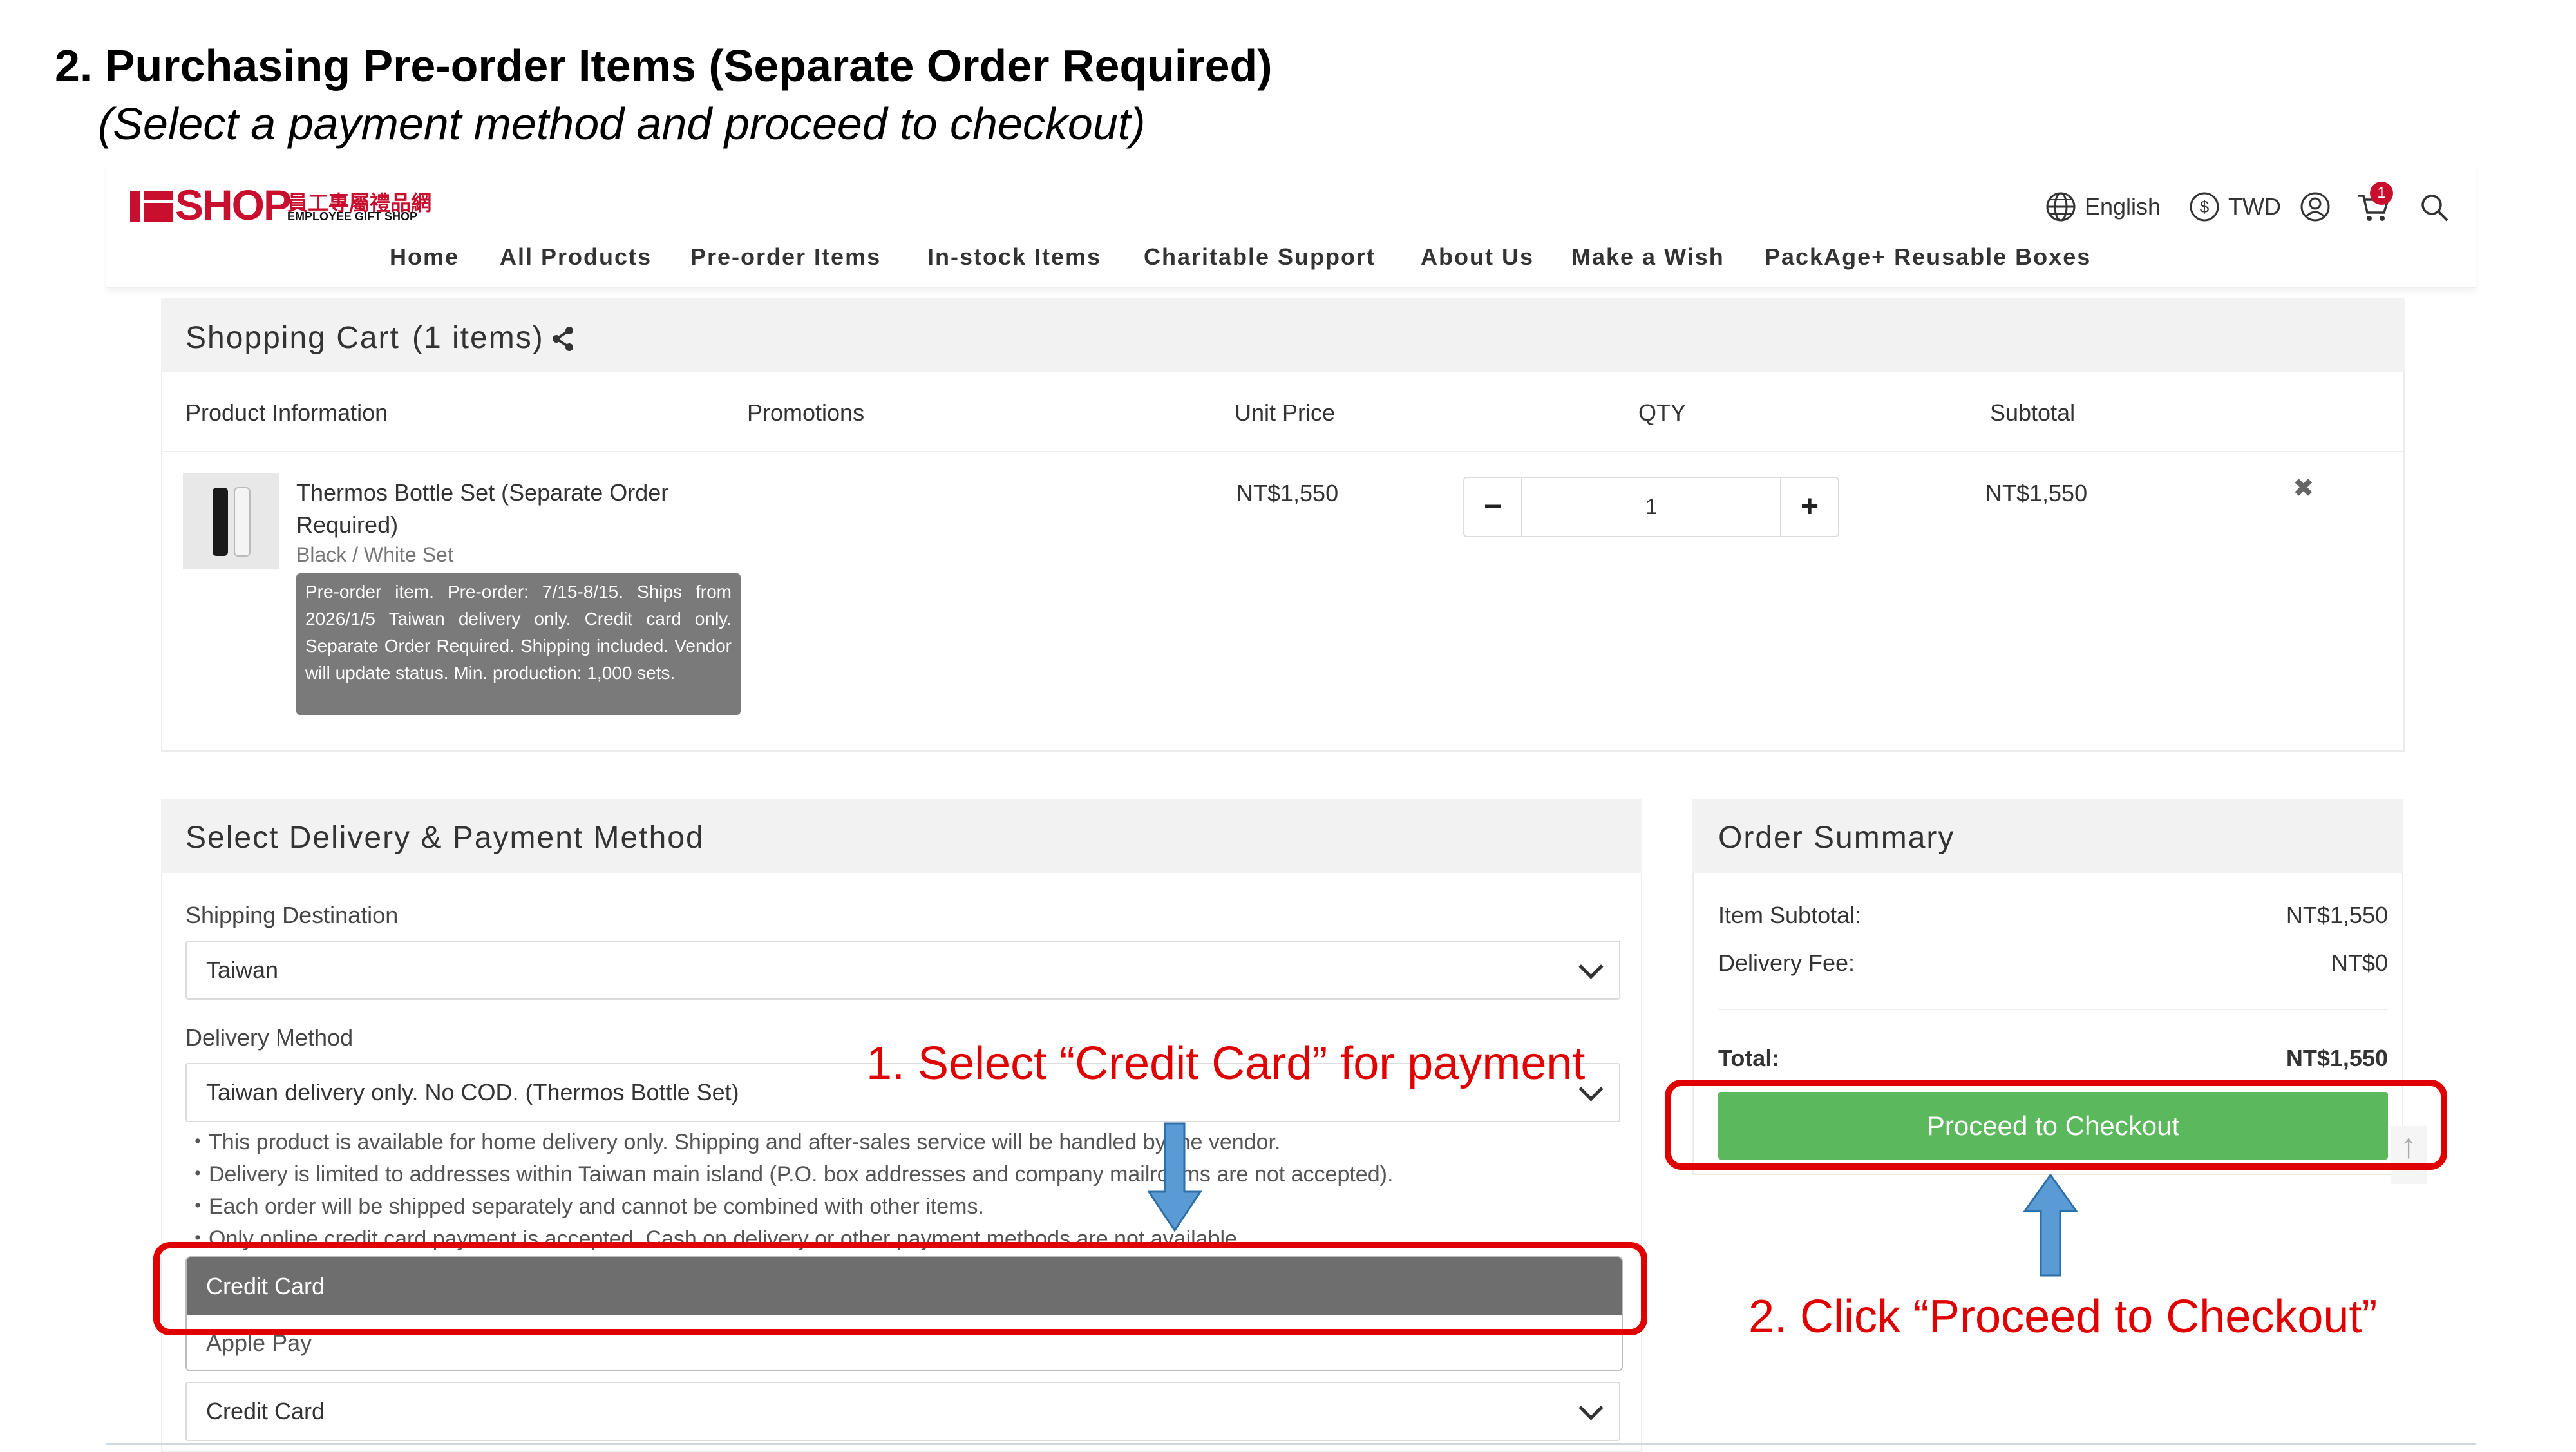  Describe the element at coordinates (2053, 915) in the screenshot. I see `item-subtotal-row: Item Subtotal: NT$1,550` at that location.